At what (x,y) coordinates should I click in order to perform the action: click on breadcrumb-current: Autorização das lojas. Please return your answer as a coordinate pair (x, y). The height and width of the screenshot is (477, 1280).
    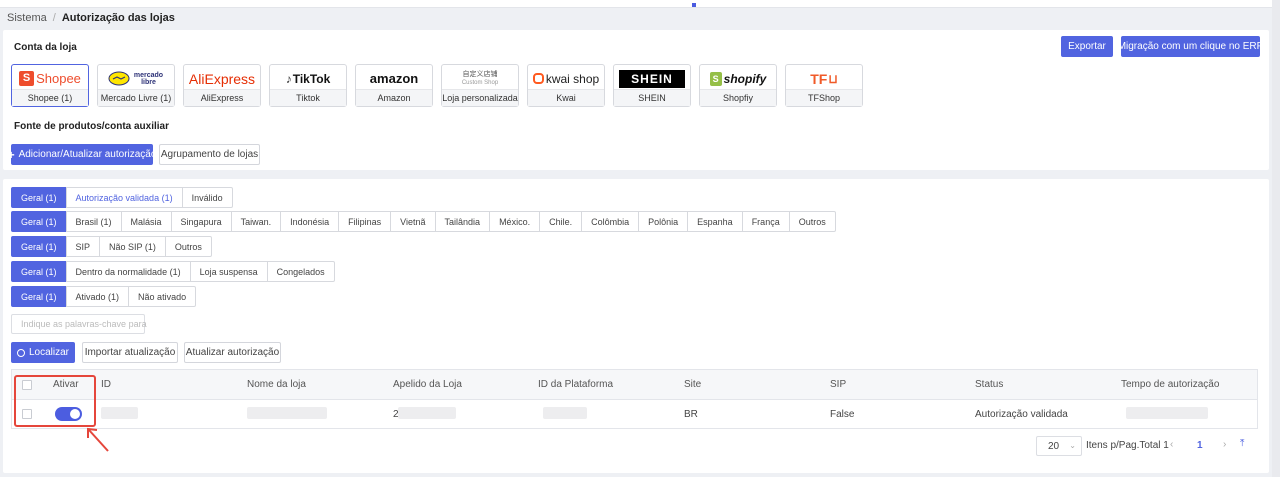
    Looking at the image, I should click on (118, 18).